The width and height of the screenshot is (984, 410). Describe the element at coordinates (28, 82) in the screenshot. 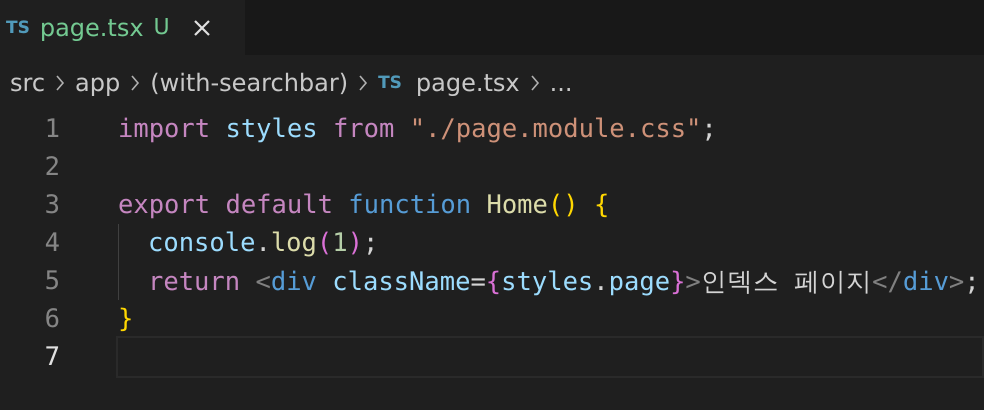

I see `breadcrumb-item: src` at that location.